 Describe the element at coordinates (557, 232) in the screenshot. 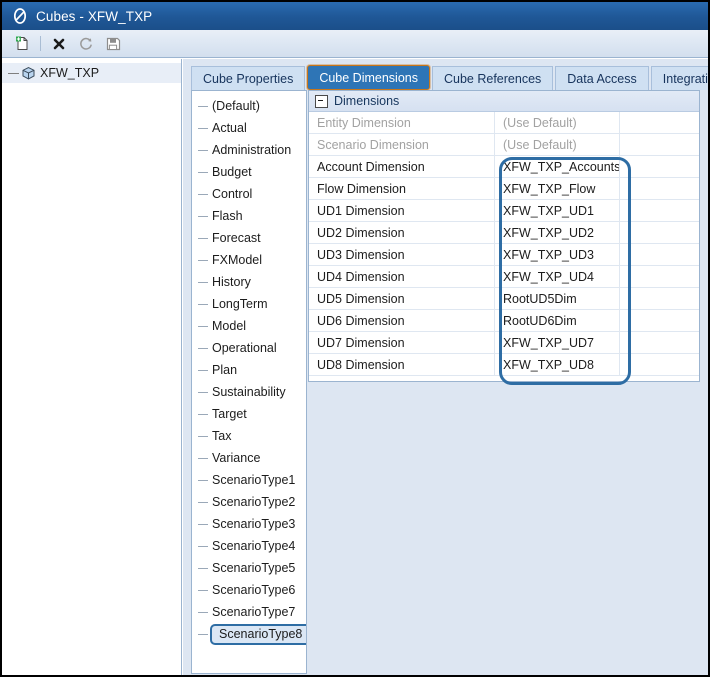

I see `row-value: XFW_TXP_UD2` at that location.